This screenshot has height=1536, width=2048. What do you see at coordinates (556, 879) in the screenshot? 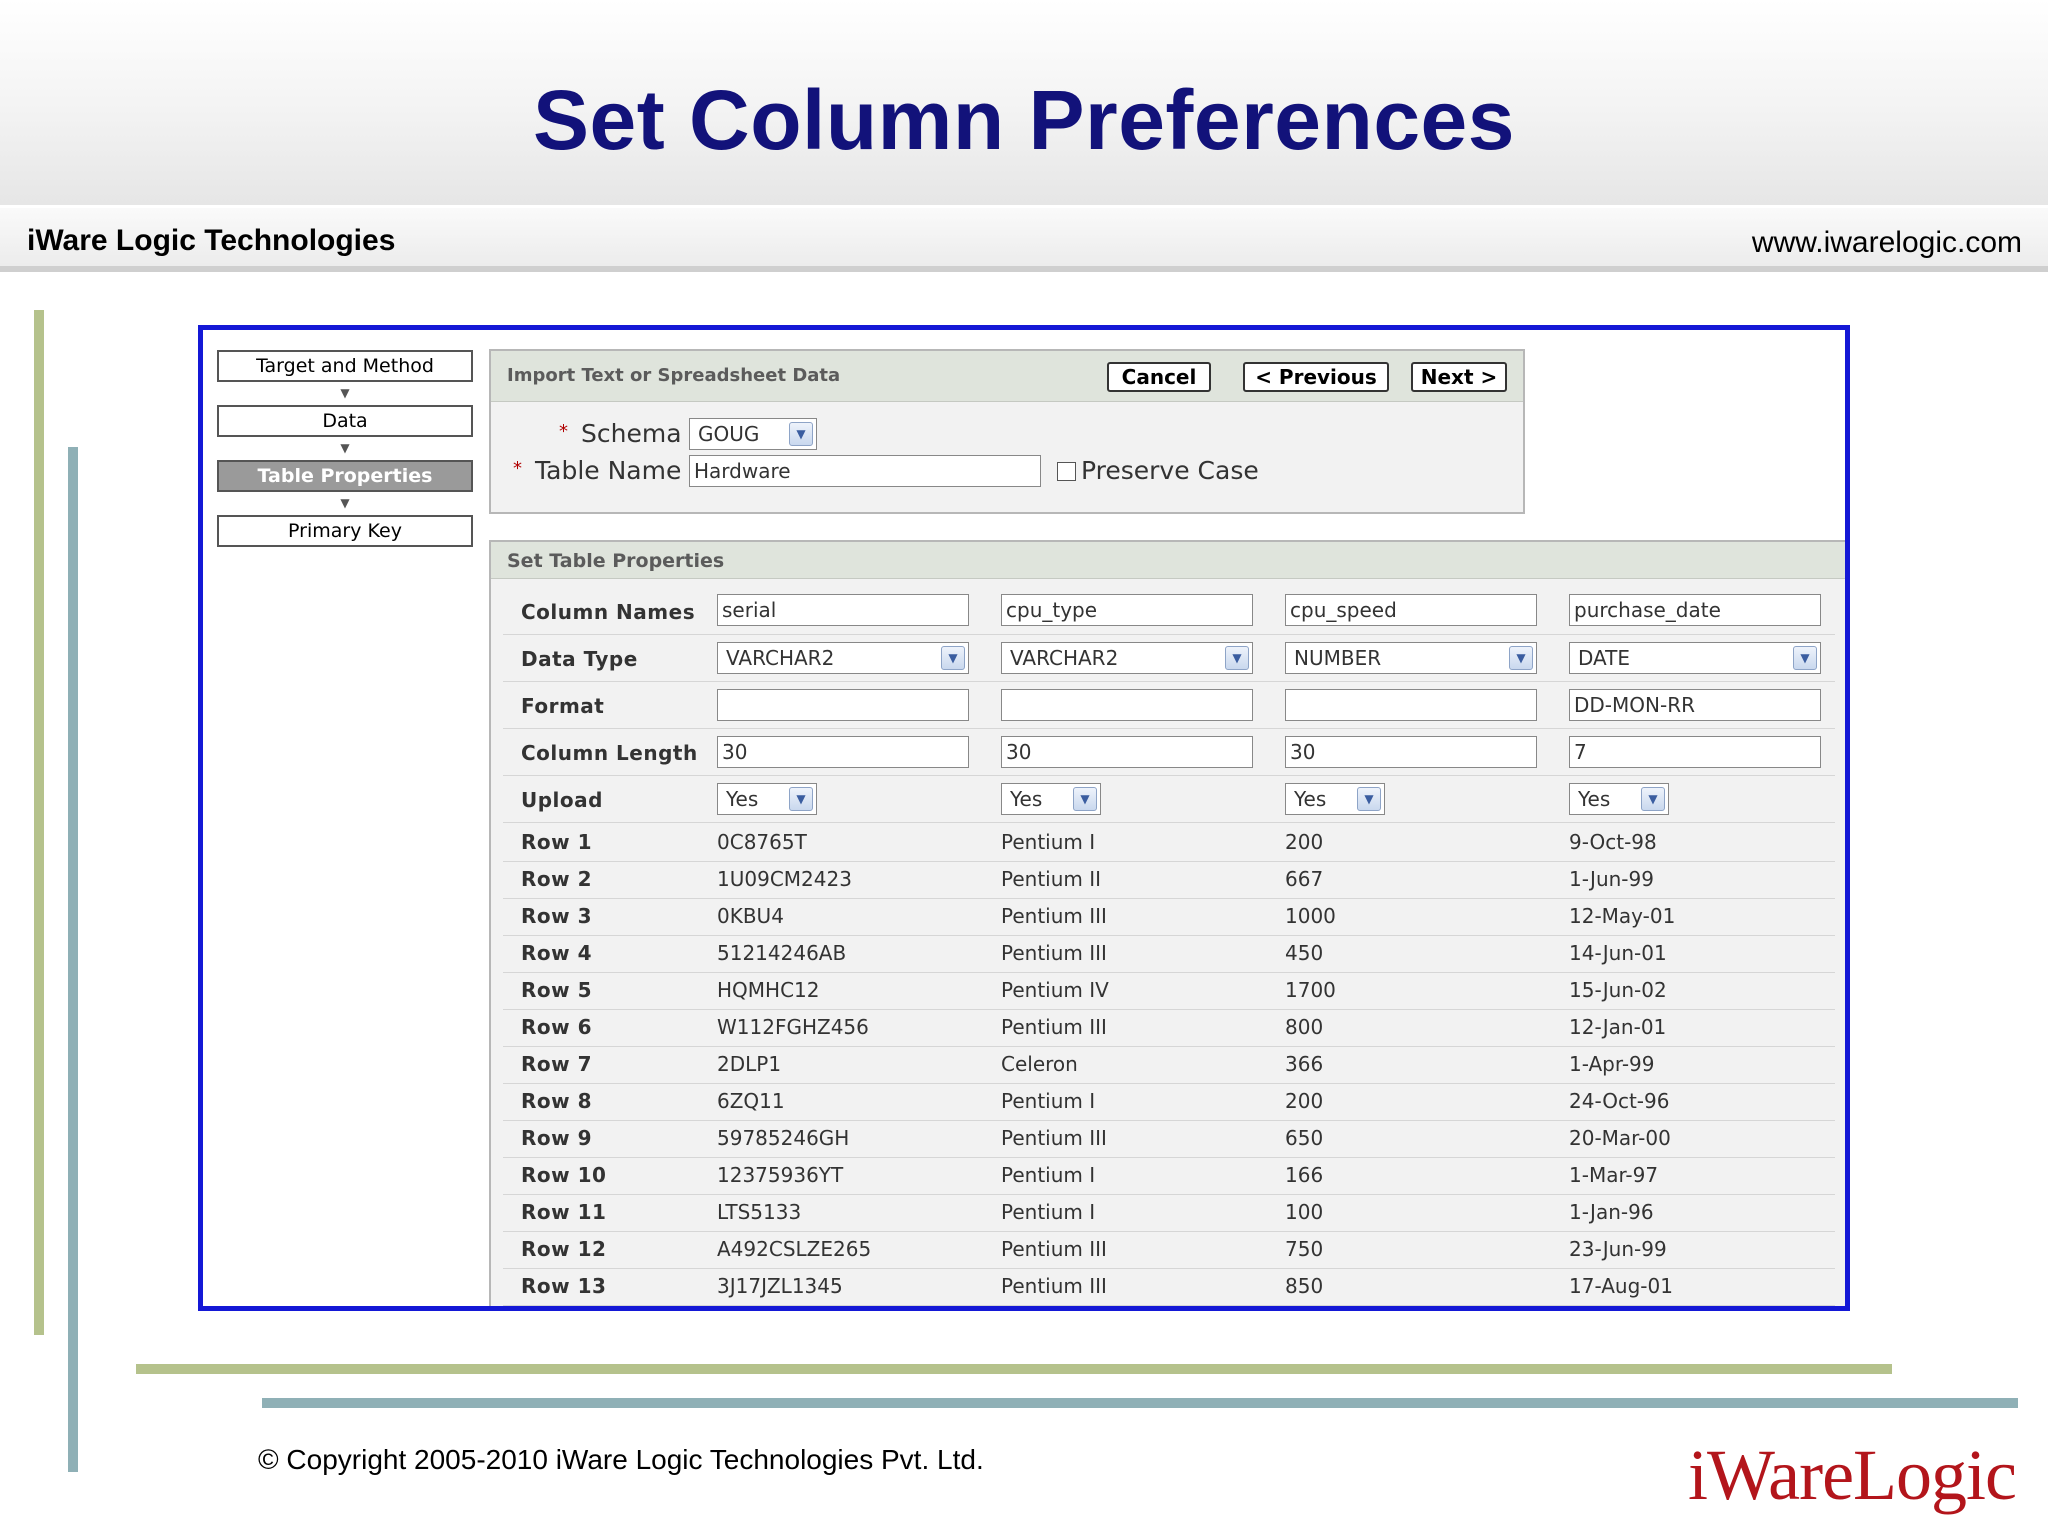
I see `row-label: Row 2` at bounding box center [556, 879].